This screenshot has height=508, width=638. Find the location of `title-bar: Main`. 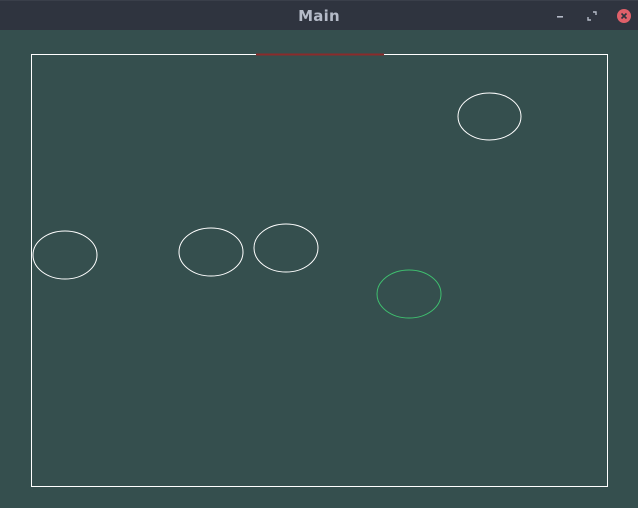

title-bar: Main is located at coordinates (319, 15).